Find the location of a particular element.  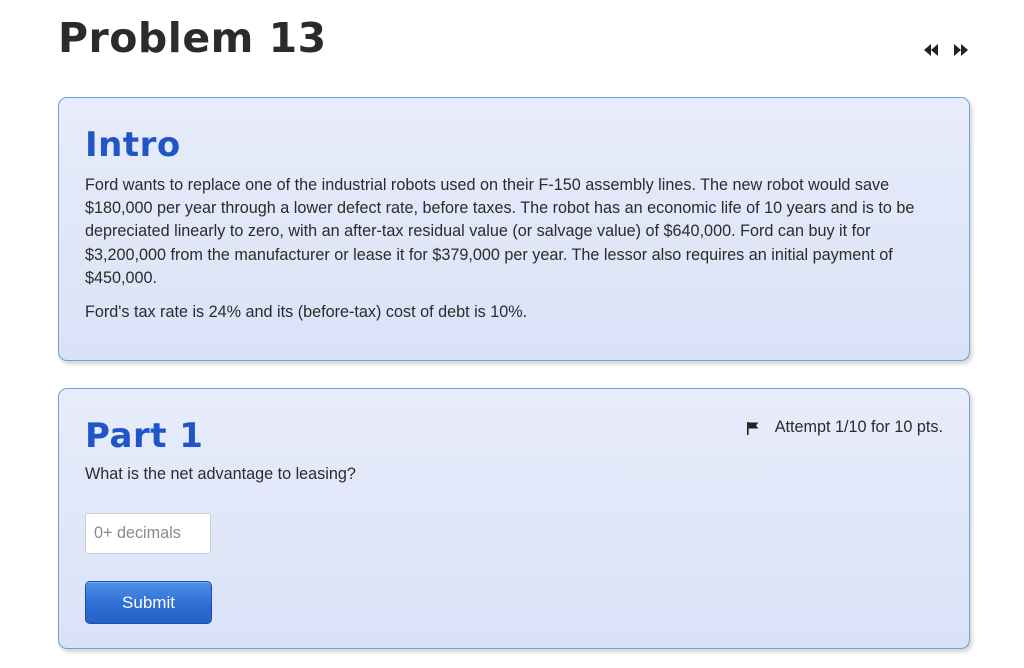

next-problem-button is located at coordinates (961, 50).